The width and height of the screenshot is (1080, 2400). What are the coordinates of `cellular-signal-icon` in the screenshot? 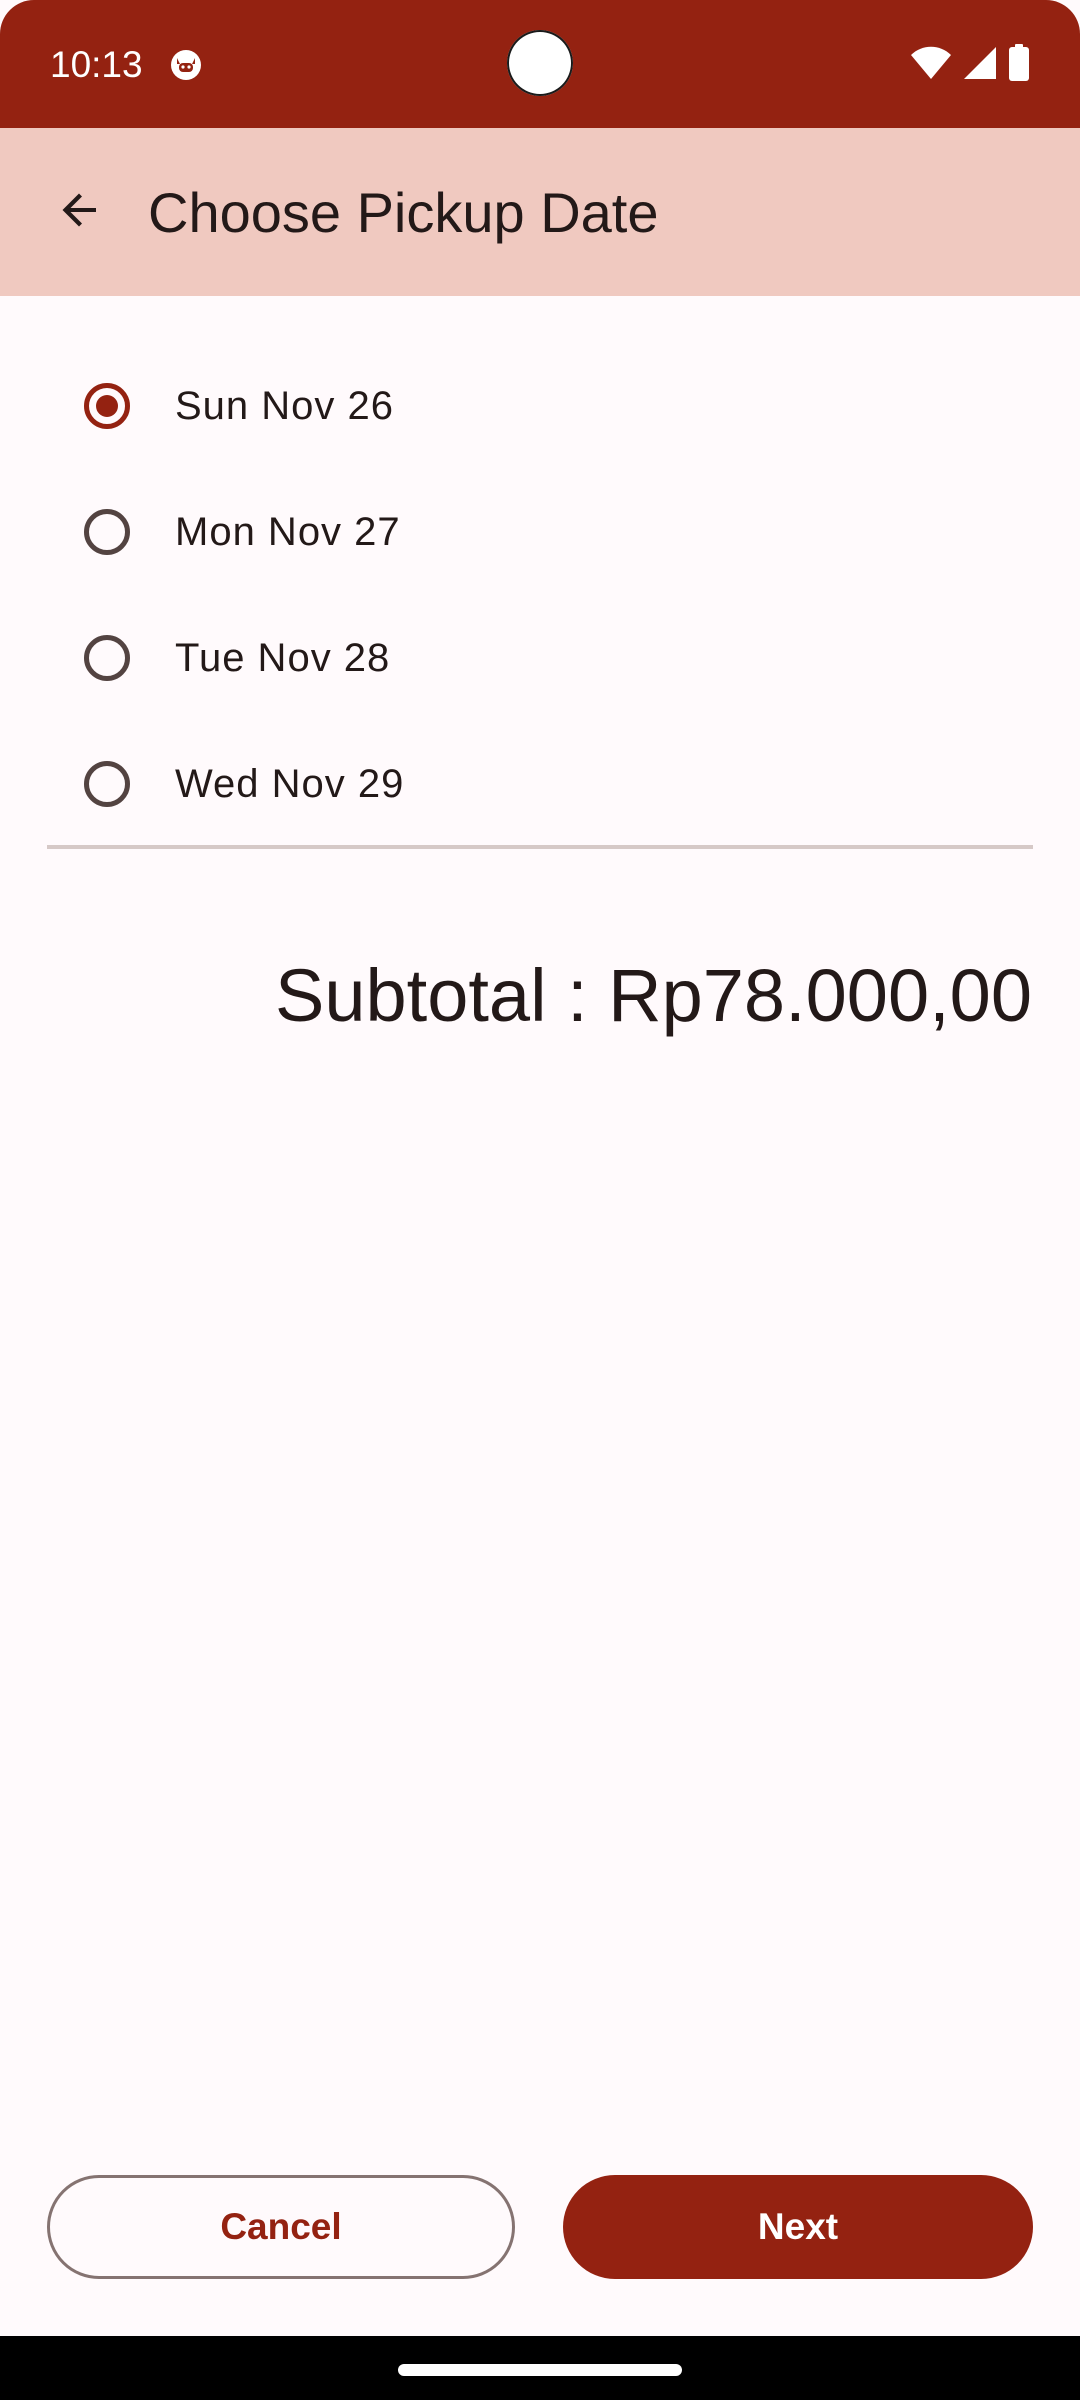 It's located at (980, 65).